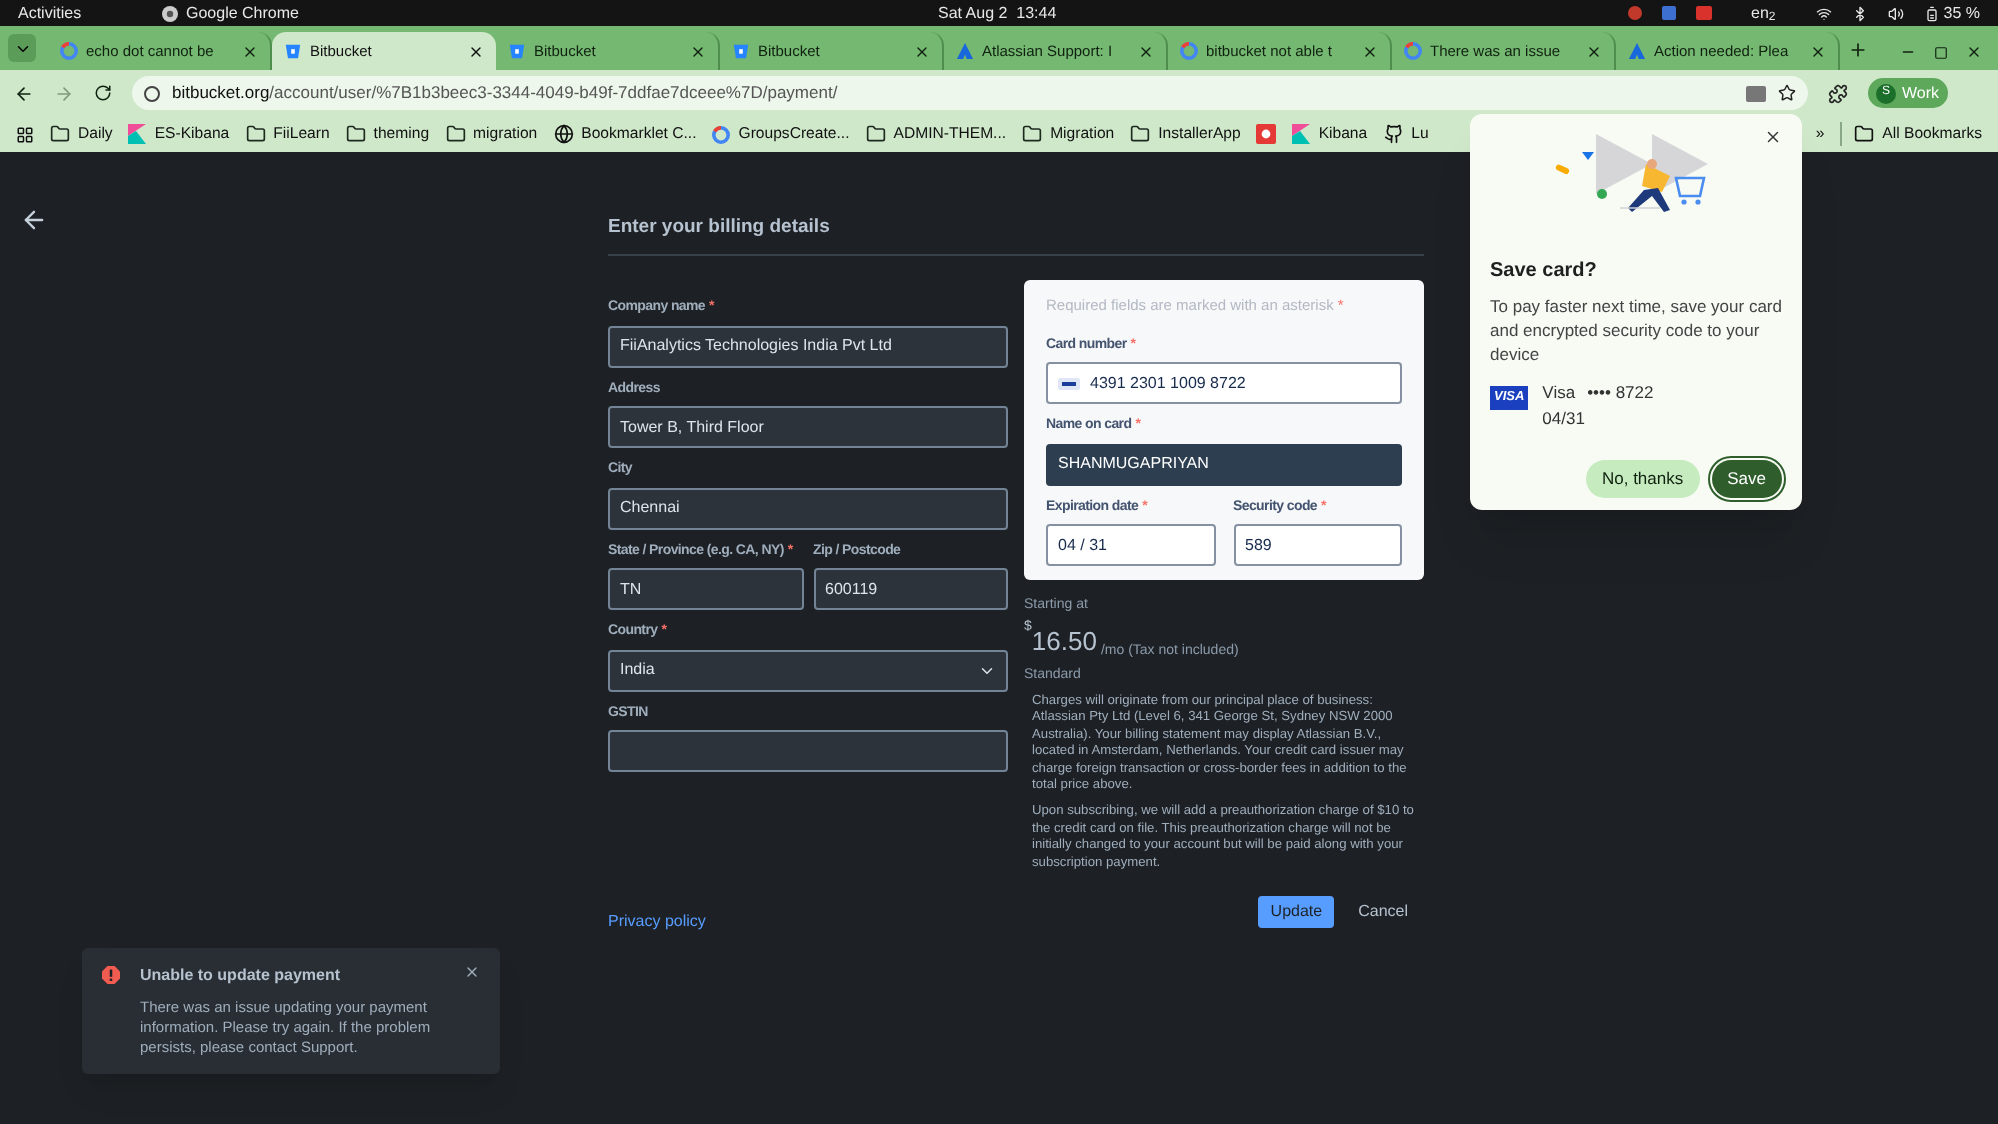  Describe the element at coordinates (103, 93) in the screenshot. I see `reload-icon` at that location.